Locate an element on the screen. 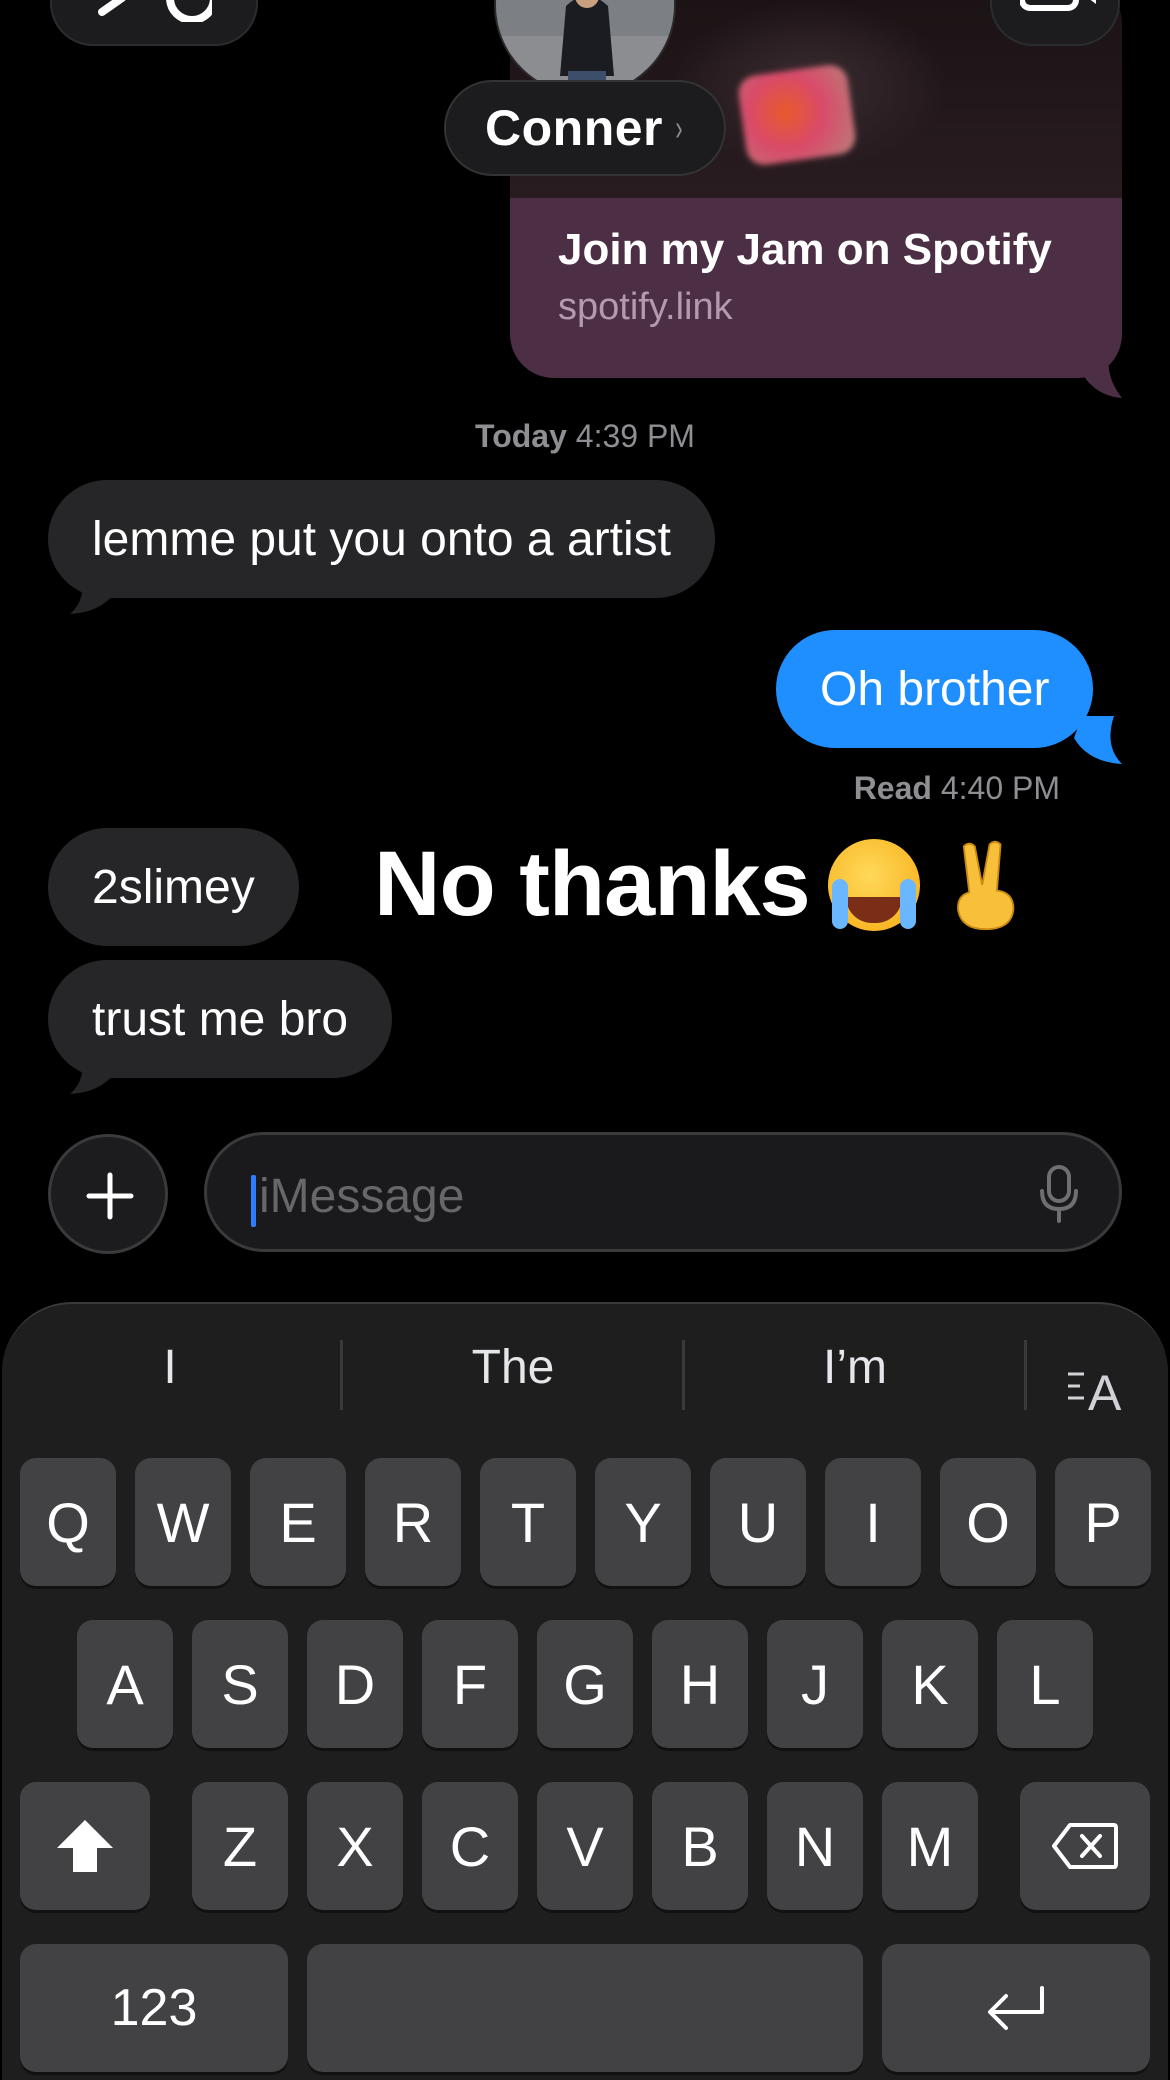 The image size is (1170, 2080). text-format-icon: A is located at coordinates (1098, 1387).